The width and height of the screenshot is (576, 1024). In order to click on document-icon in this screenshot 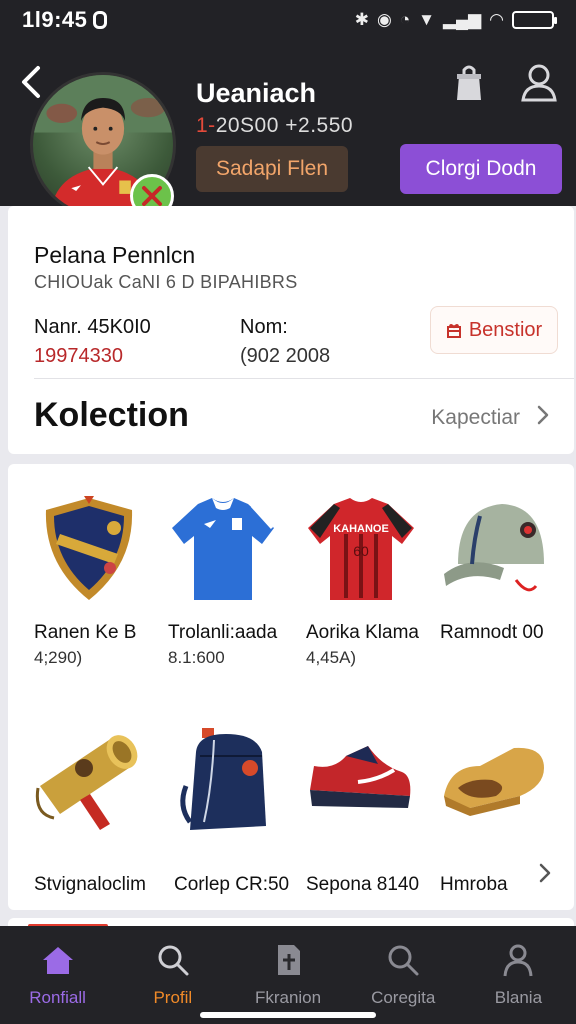, I will do `click(289, 960)`.